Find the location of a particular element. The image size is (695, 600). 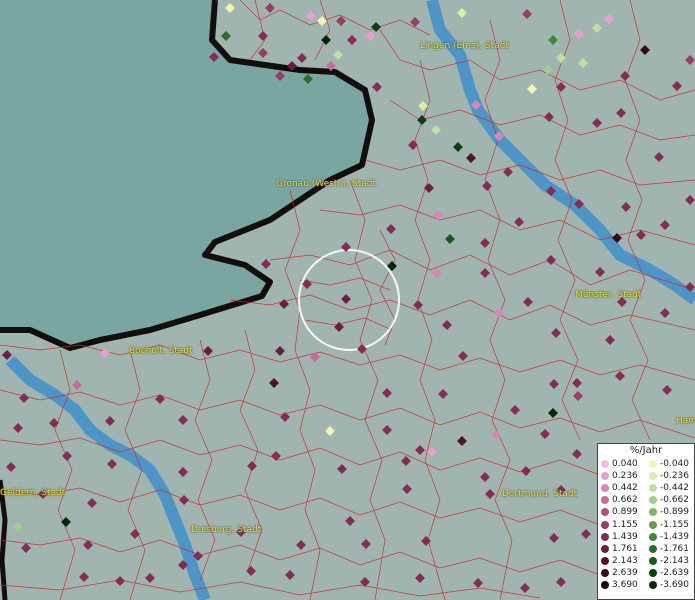

city-label-muenster: Münster, Stadt is located at coordinates (608, 295).